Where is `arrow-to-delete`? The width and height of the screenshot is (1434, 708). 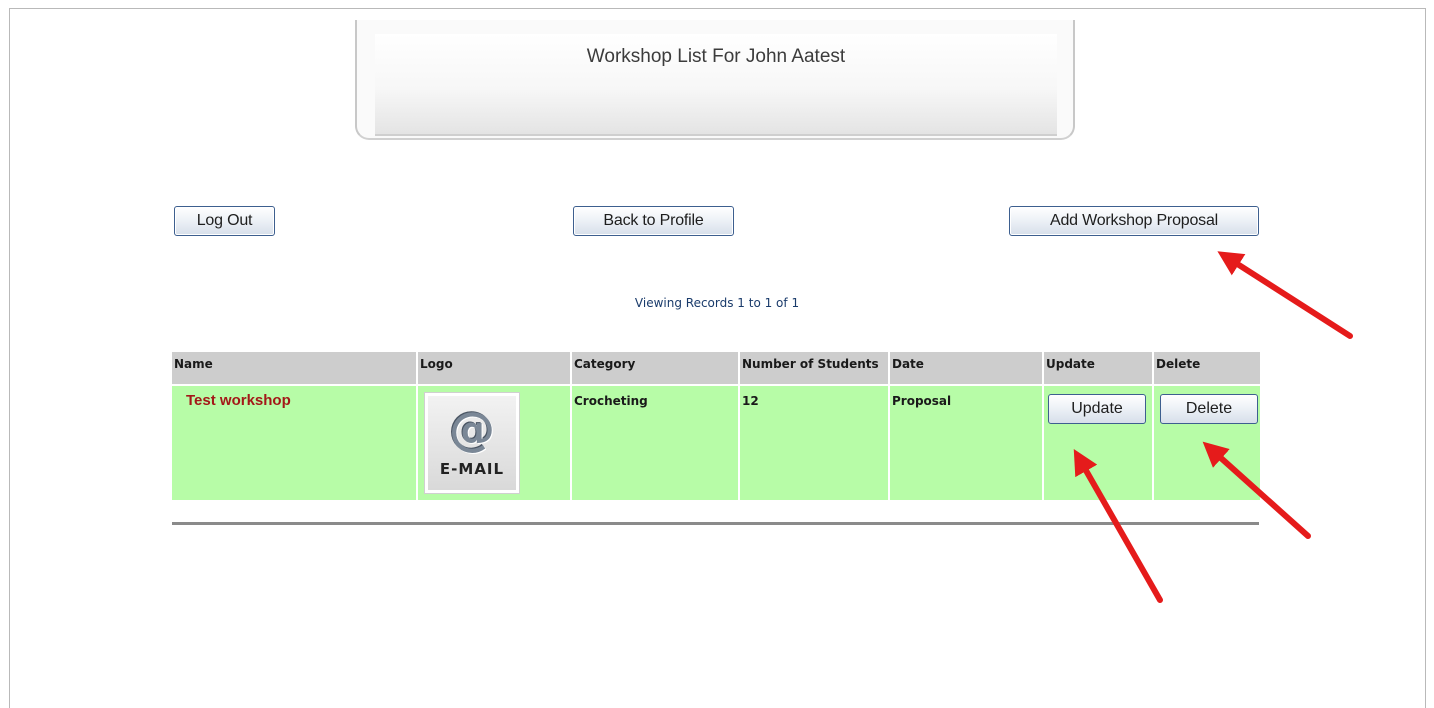 arrow-to-delete is located at coordinates (1256, 490).